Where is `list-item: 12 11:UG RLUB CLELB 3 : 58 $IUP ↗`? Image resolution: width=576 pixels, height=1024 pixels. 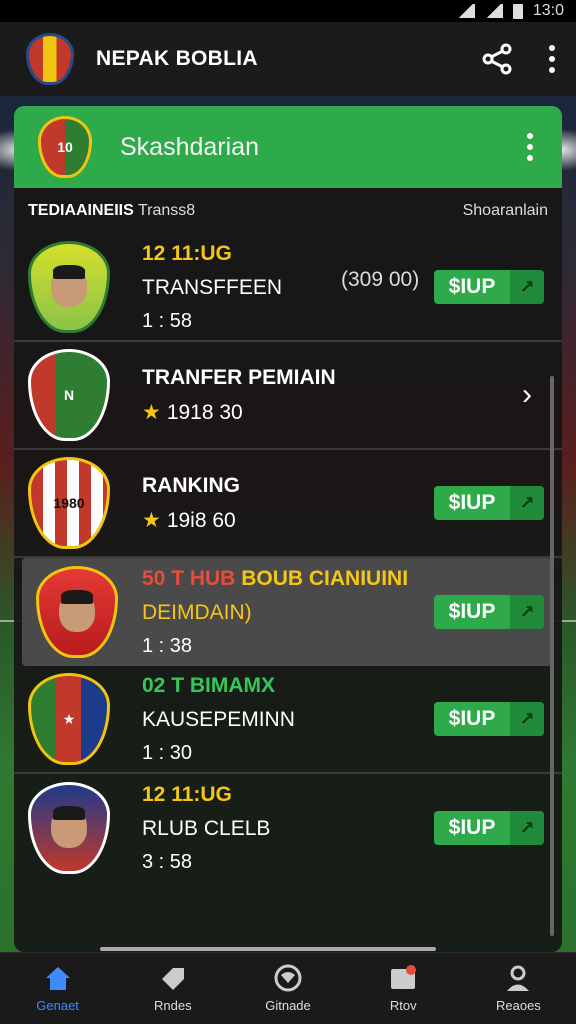
list-item: 12 11:UG RLUB CLELB 3 : 58 $IUP ↗ is located at coordinates (288, 828).